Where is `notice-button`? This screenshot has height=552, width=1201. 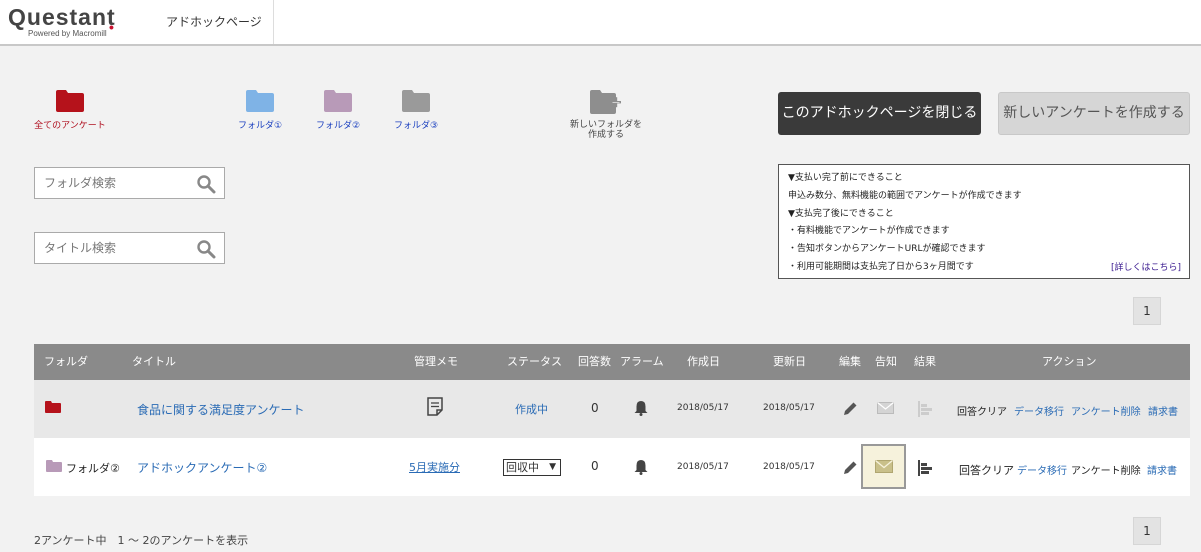
notice-button is located at coordinates (883, 466).